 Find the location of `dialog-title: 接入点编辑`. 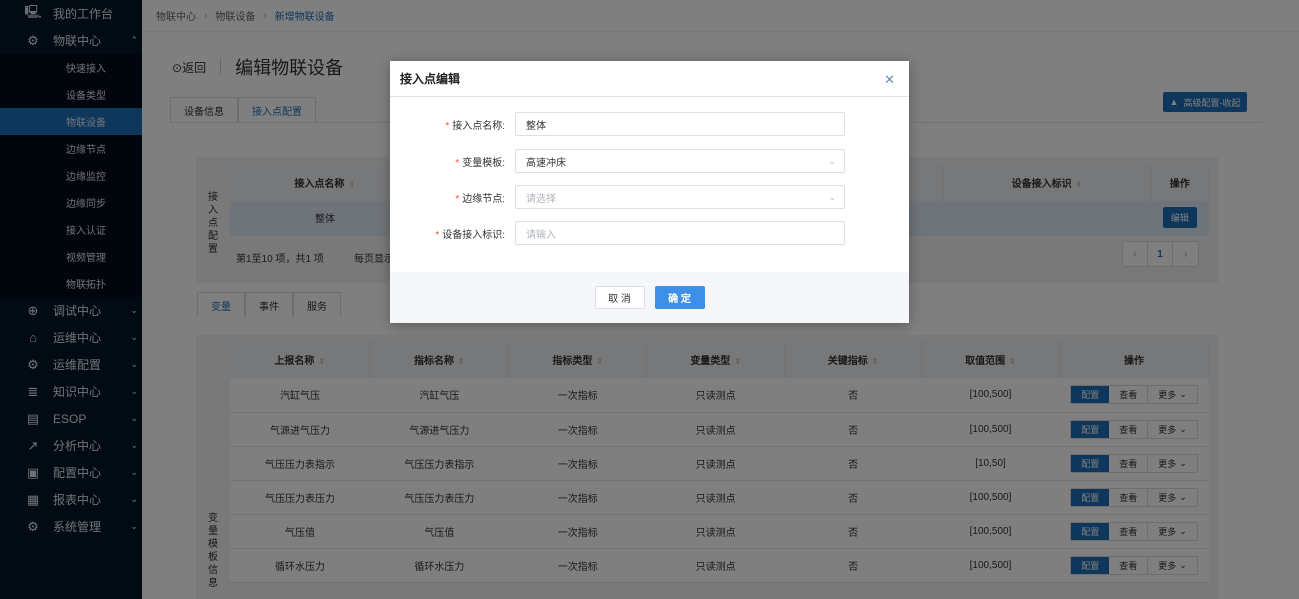

dialog-title: 接入点编辑 is located at coordinates (430, 79).